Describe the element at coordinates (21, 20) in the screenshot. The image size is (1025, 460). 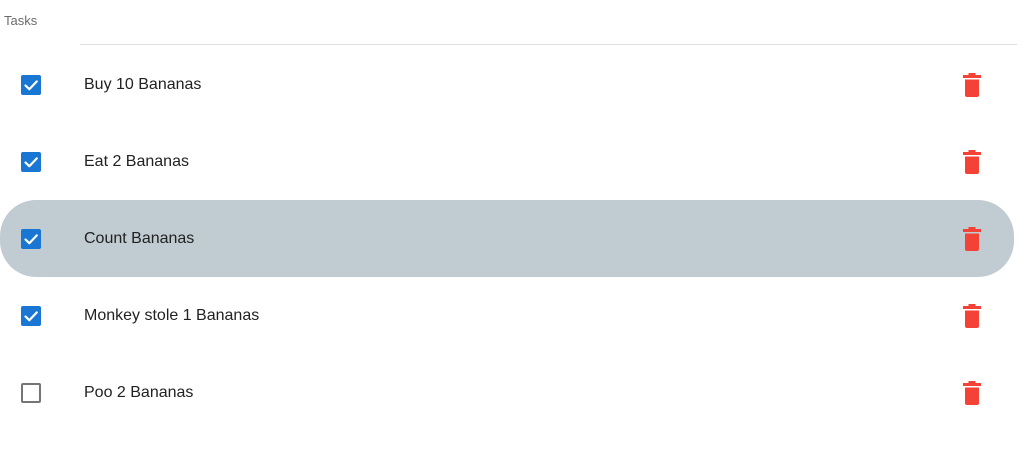
I see `list-header: Tasks` at that location.